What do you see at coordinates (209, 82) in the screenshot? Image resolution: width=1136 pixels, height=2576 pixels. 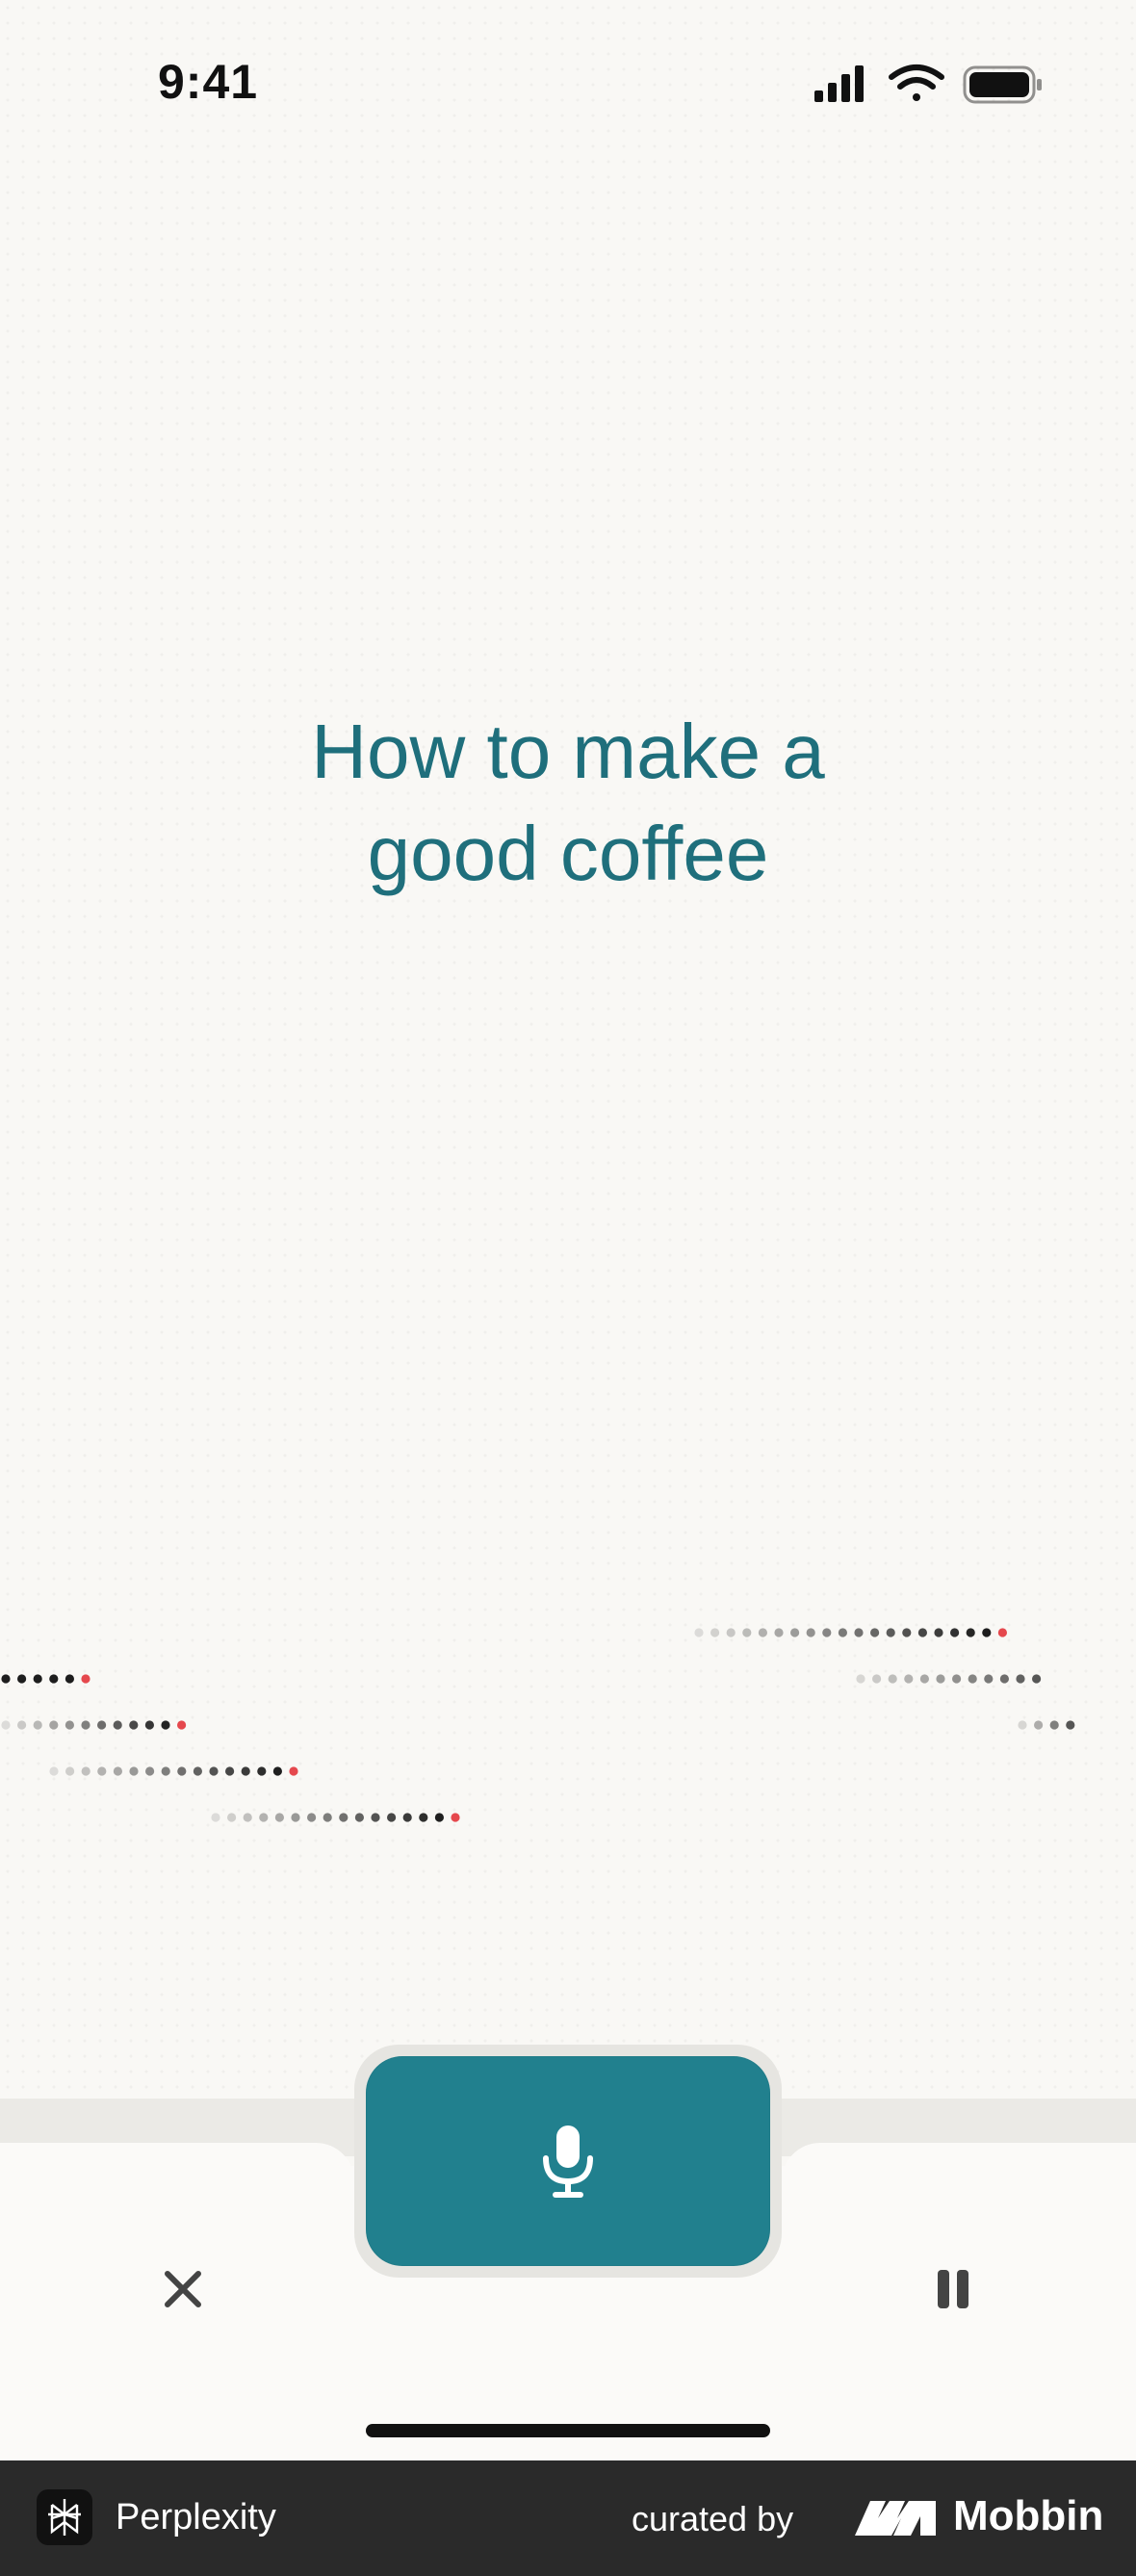 I see `status-time: 9:41` at bounding box center [209, 82].